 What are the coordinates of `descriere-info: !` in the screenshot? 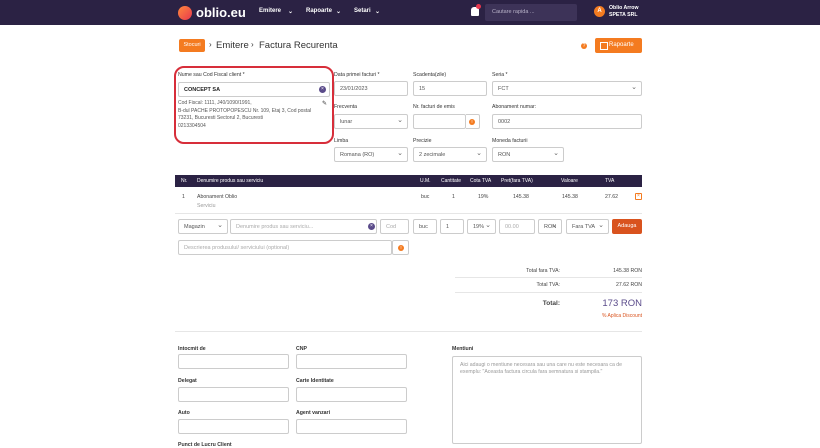 It's located at (400, 247).